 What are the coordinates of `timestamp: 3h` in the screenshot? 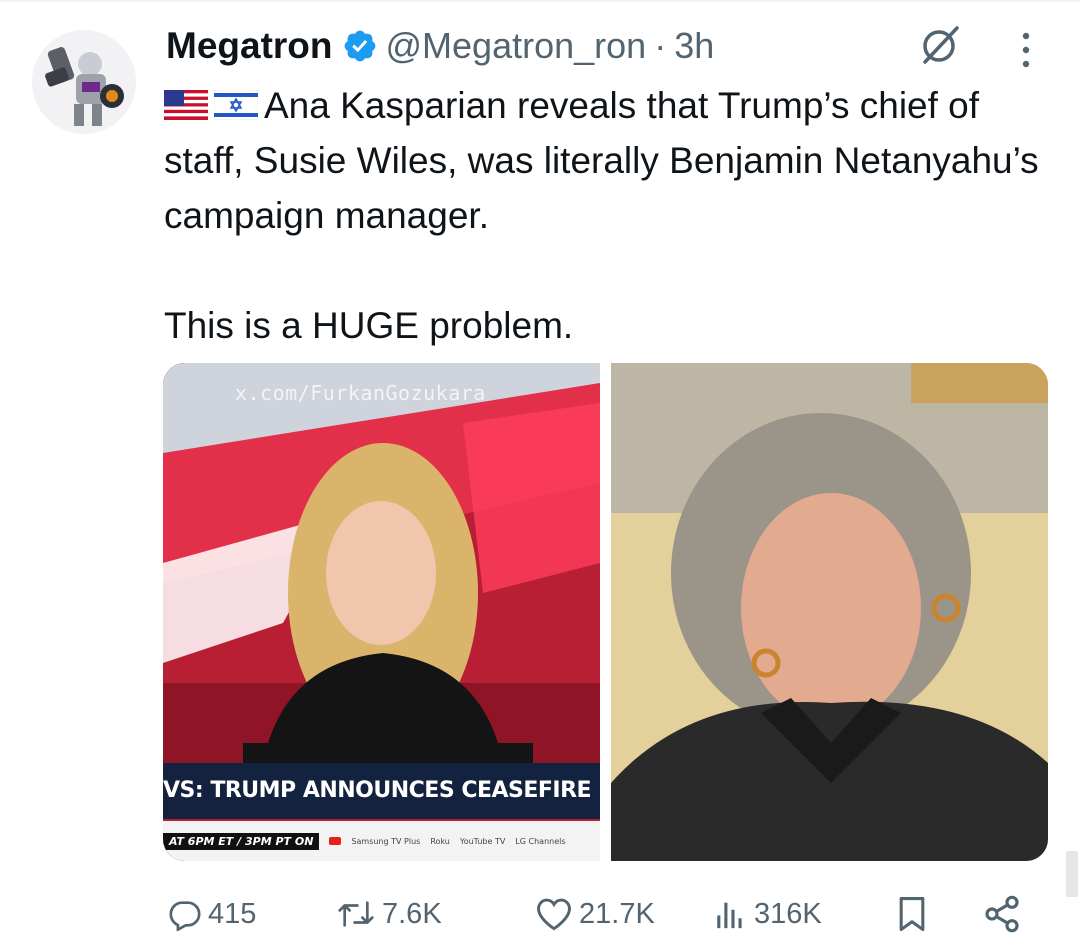 It's located at (694, 46).